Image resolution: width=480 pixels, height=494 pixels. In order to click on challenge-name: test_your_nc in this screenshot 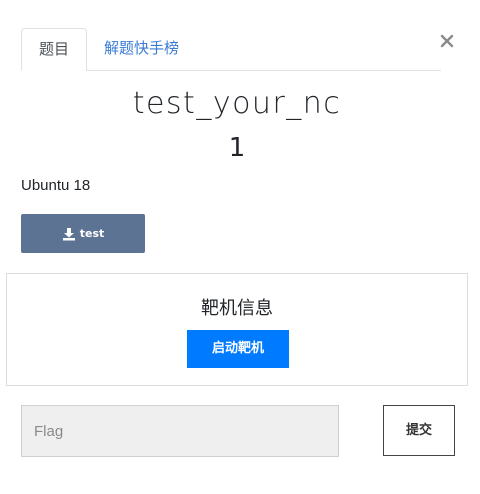, I will do `click(237, 103)`.